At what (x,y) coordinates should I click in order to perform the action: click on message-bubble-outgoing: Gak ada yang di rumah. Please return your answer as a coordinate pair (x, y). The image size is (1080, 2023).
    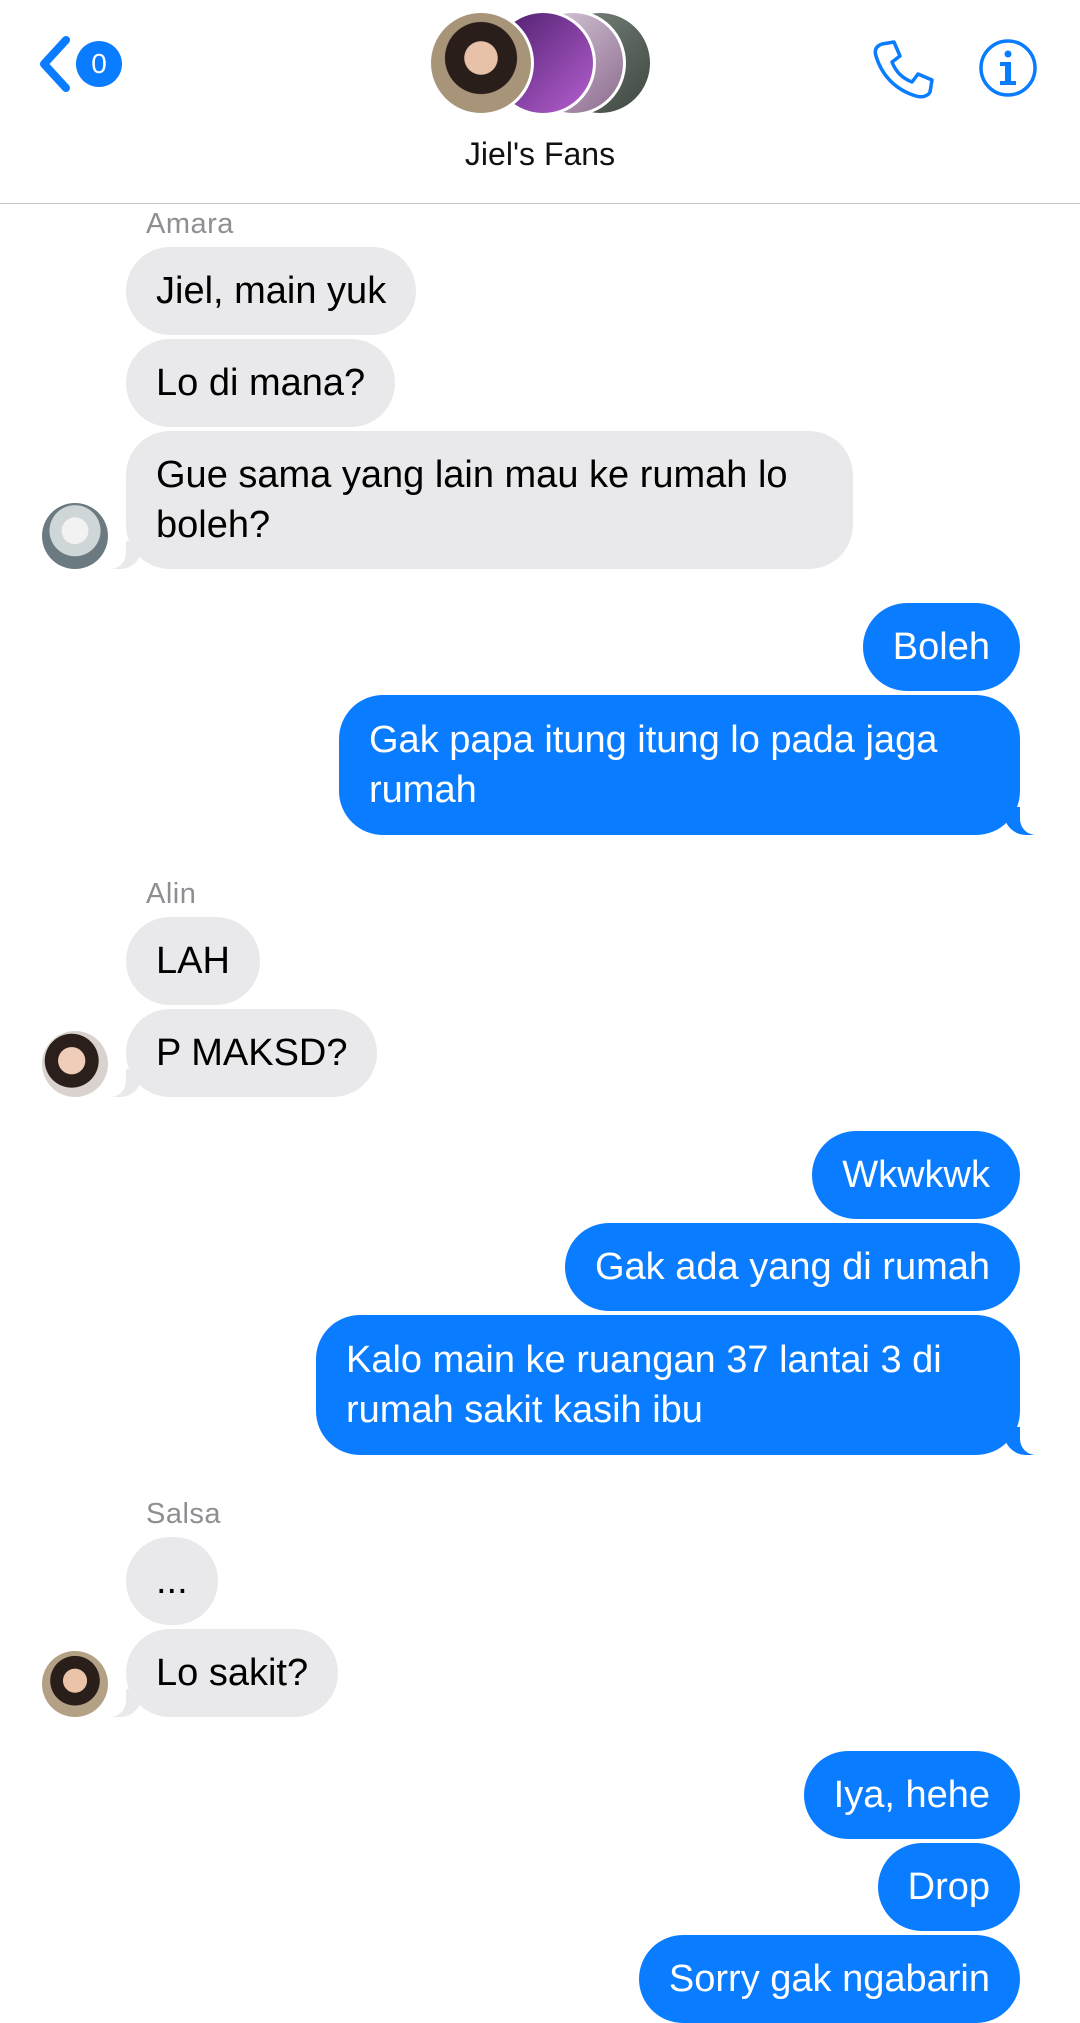
    Looking at the image, I should click on (792, 1267).